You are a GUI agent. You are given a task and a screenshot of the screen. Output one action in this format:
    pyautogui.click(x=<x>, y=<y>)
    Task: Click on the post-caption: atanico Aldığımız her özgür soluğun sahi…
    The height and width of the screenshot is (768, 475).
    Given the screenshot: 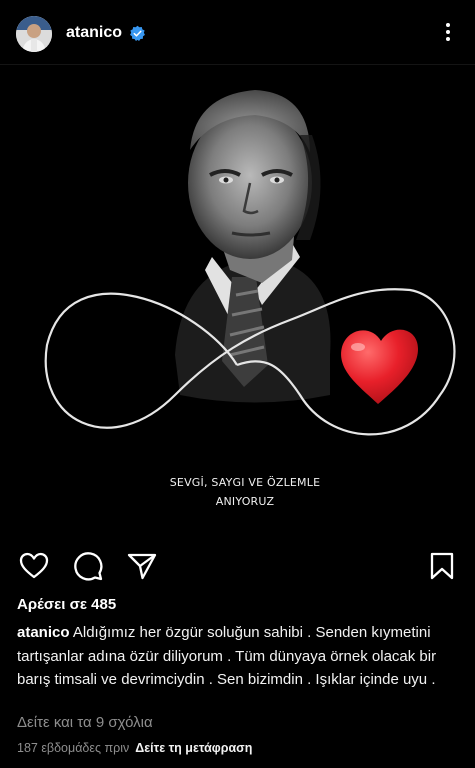 What is the action you would take?
    pyautogui.click(x=237, y=656)
    